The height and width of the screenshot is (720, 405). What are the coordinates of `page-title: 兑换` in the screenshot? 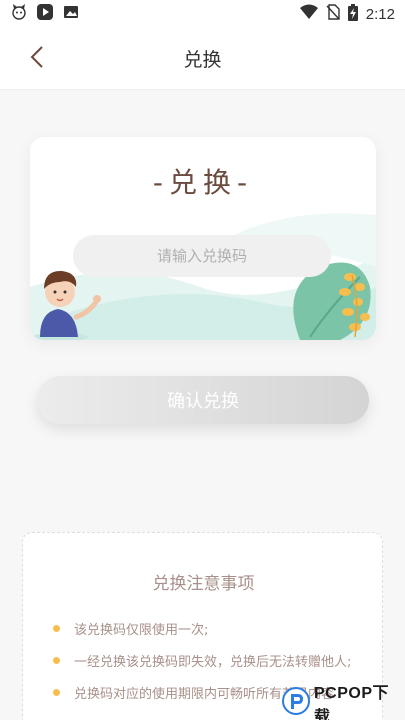 It's located at (202, 60).